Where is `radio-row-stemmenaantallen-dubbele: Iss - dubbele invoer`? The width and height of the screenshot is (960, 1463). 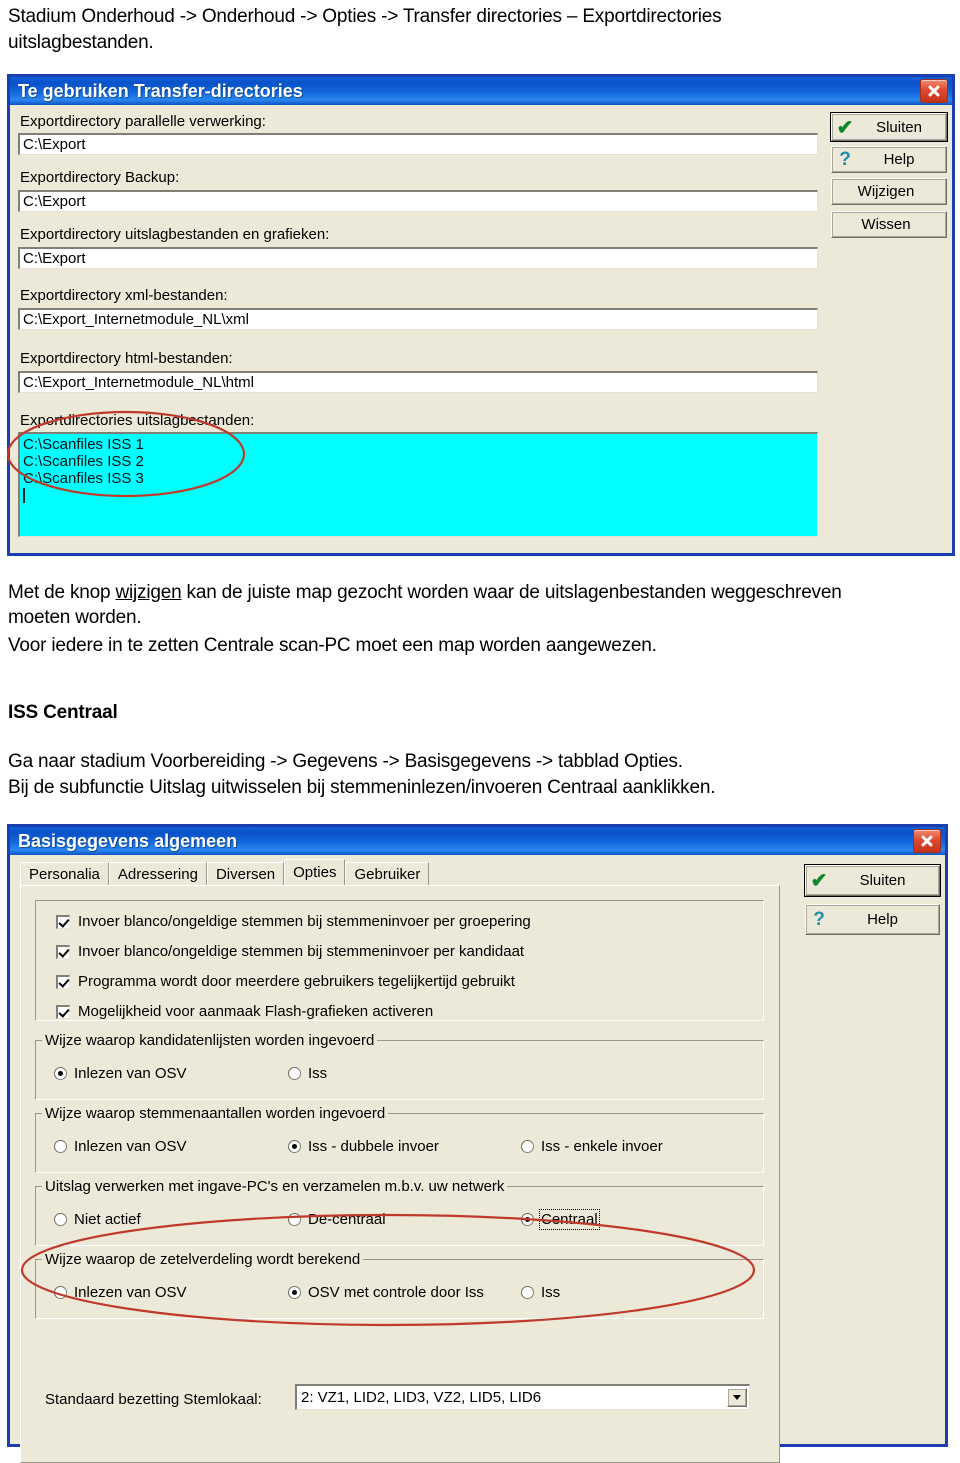 radio-row-stemmenaantallen-dubbele: Iss - dubbele invoer is located at coordinates (363, 1146).